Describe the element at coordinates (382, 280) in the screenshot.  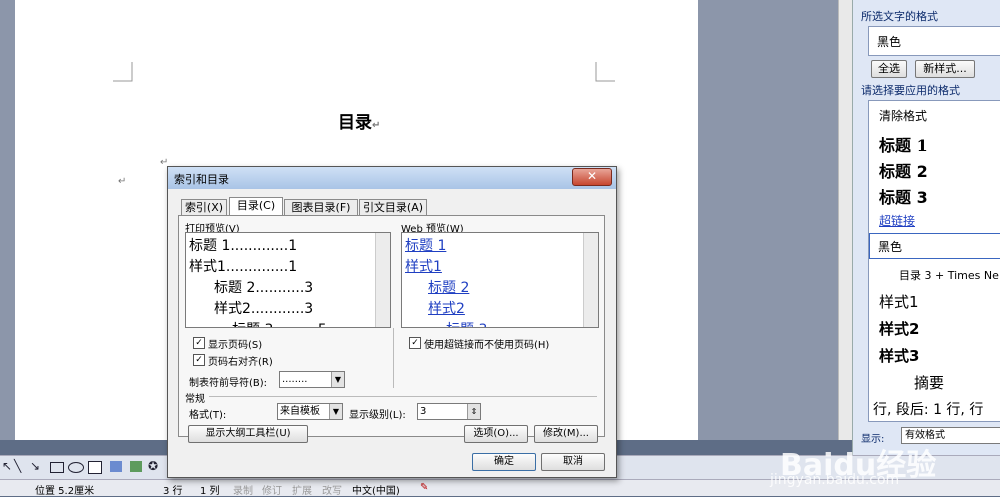
I see `print-preview-scrollbar` at that location.